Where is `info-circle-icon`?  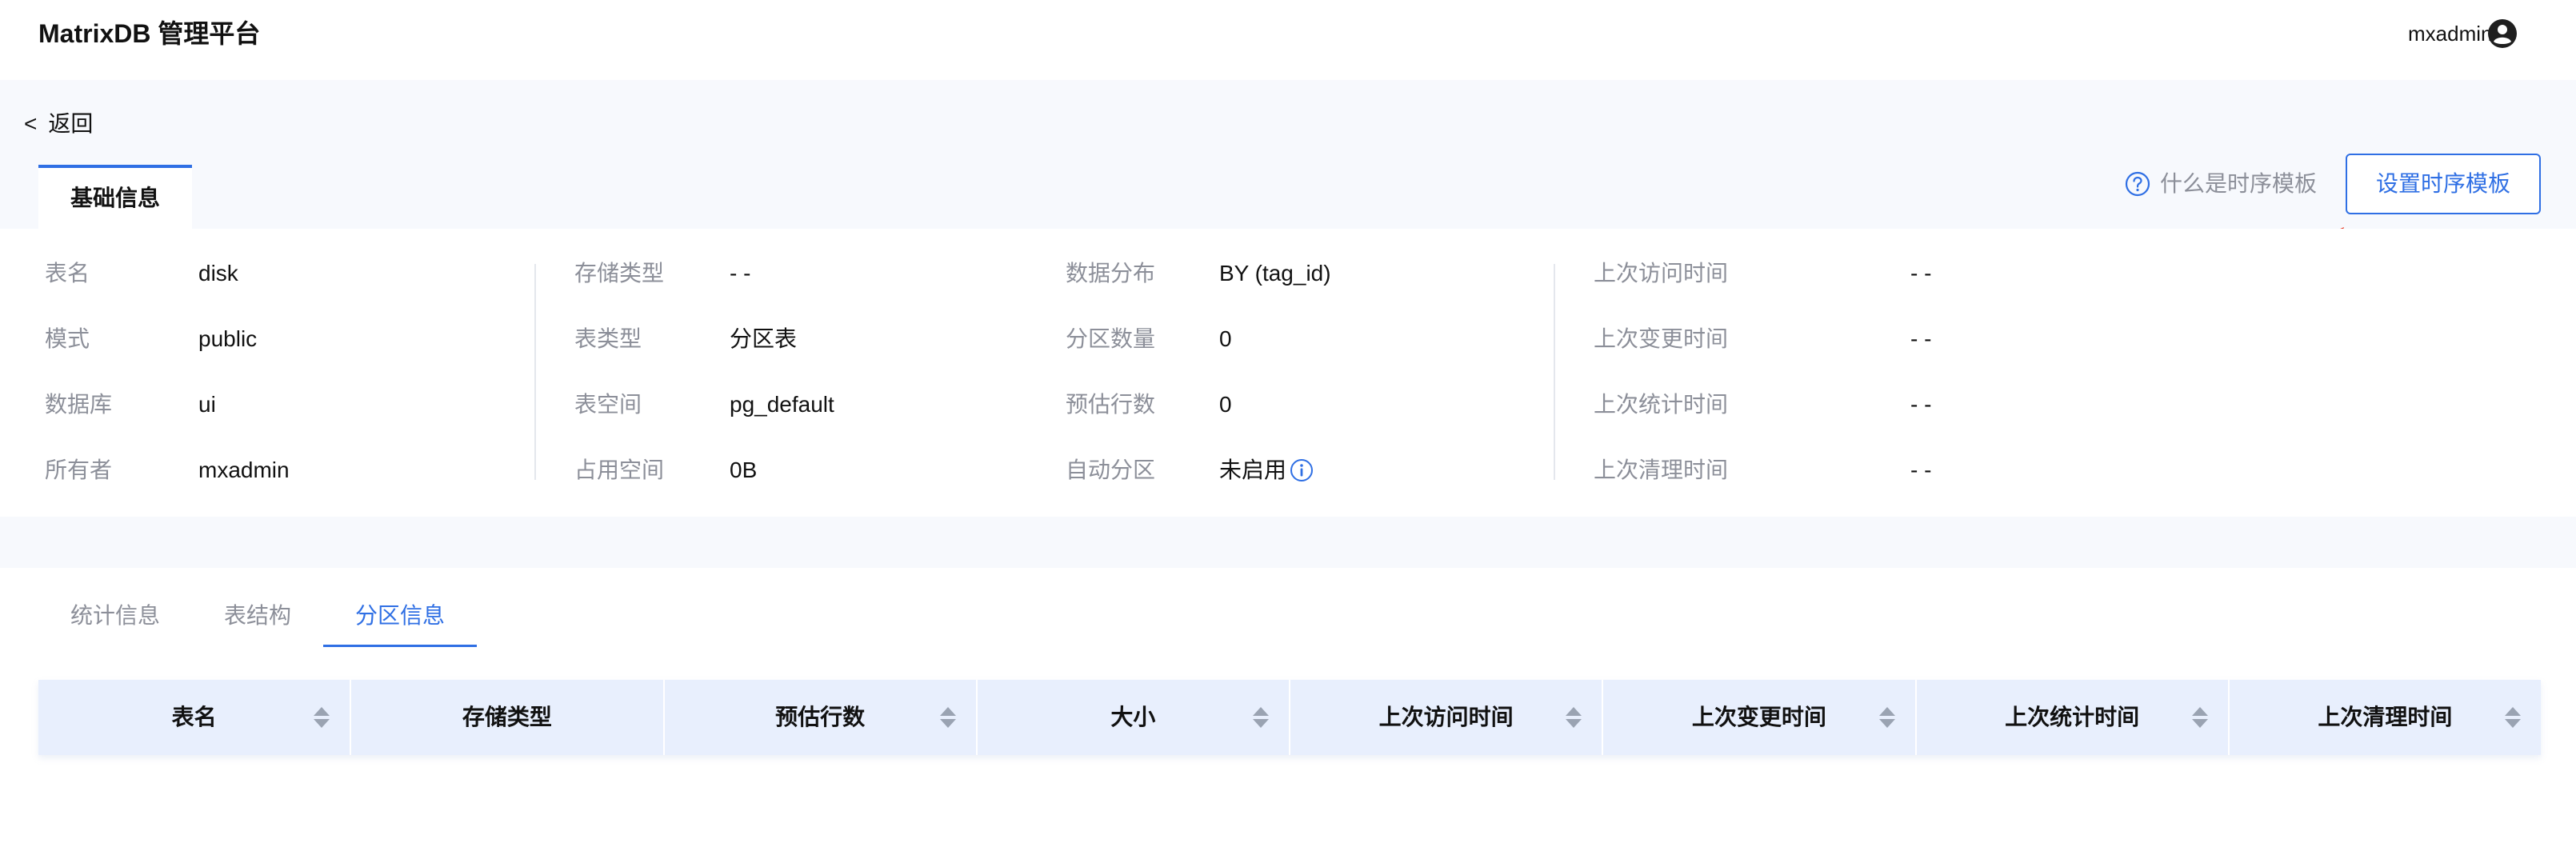
info-circle-icon is located at coordinates (1302, 470).